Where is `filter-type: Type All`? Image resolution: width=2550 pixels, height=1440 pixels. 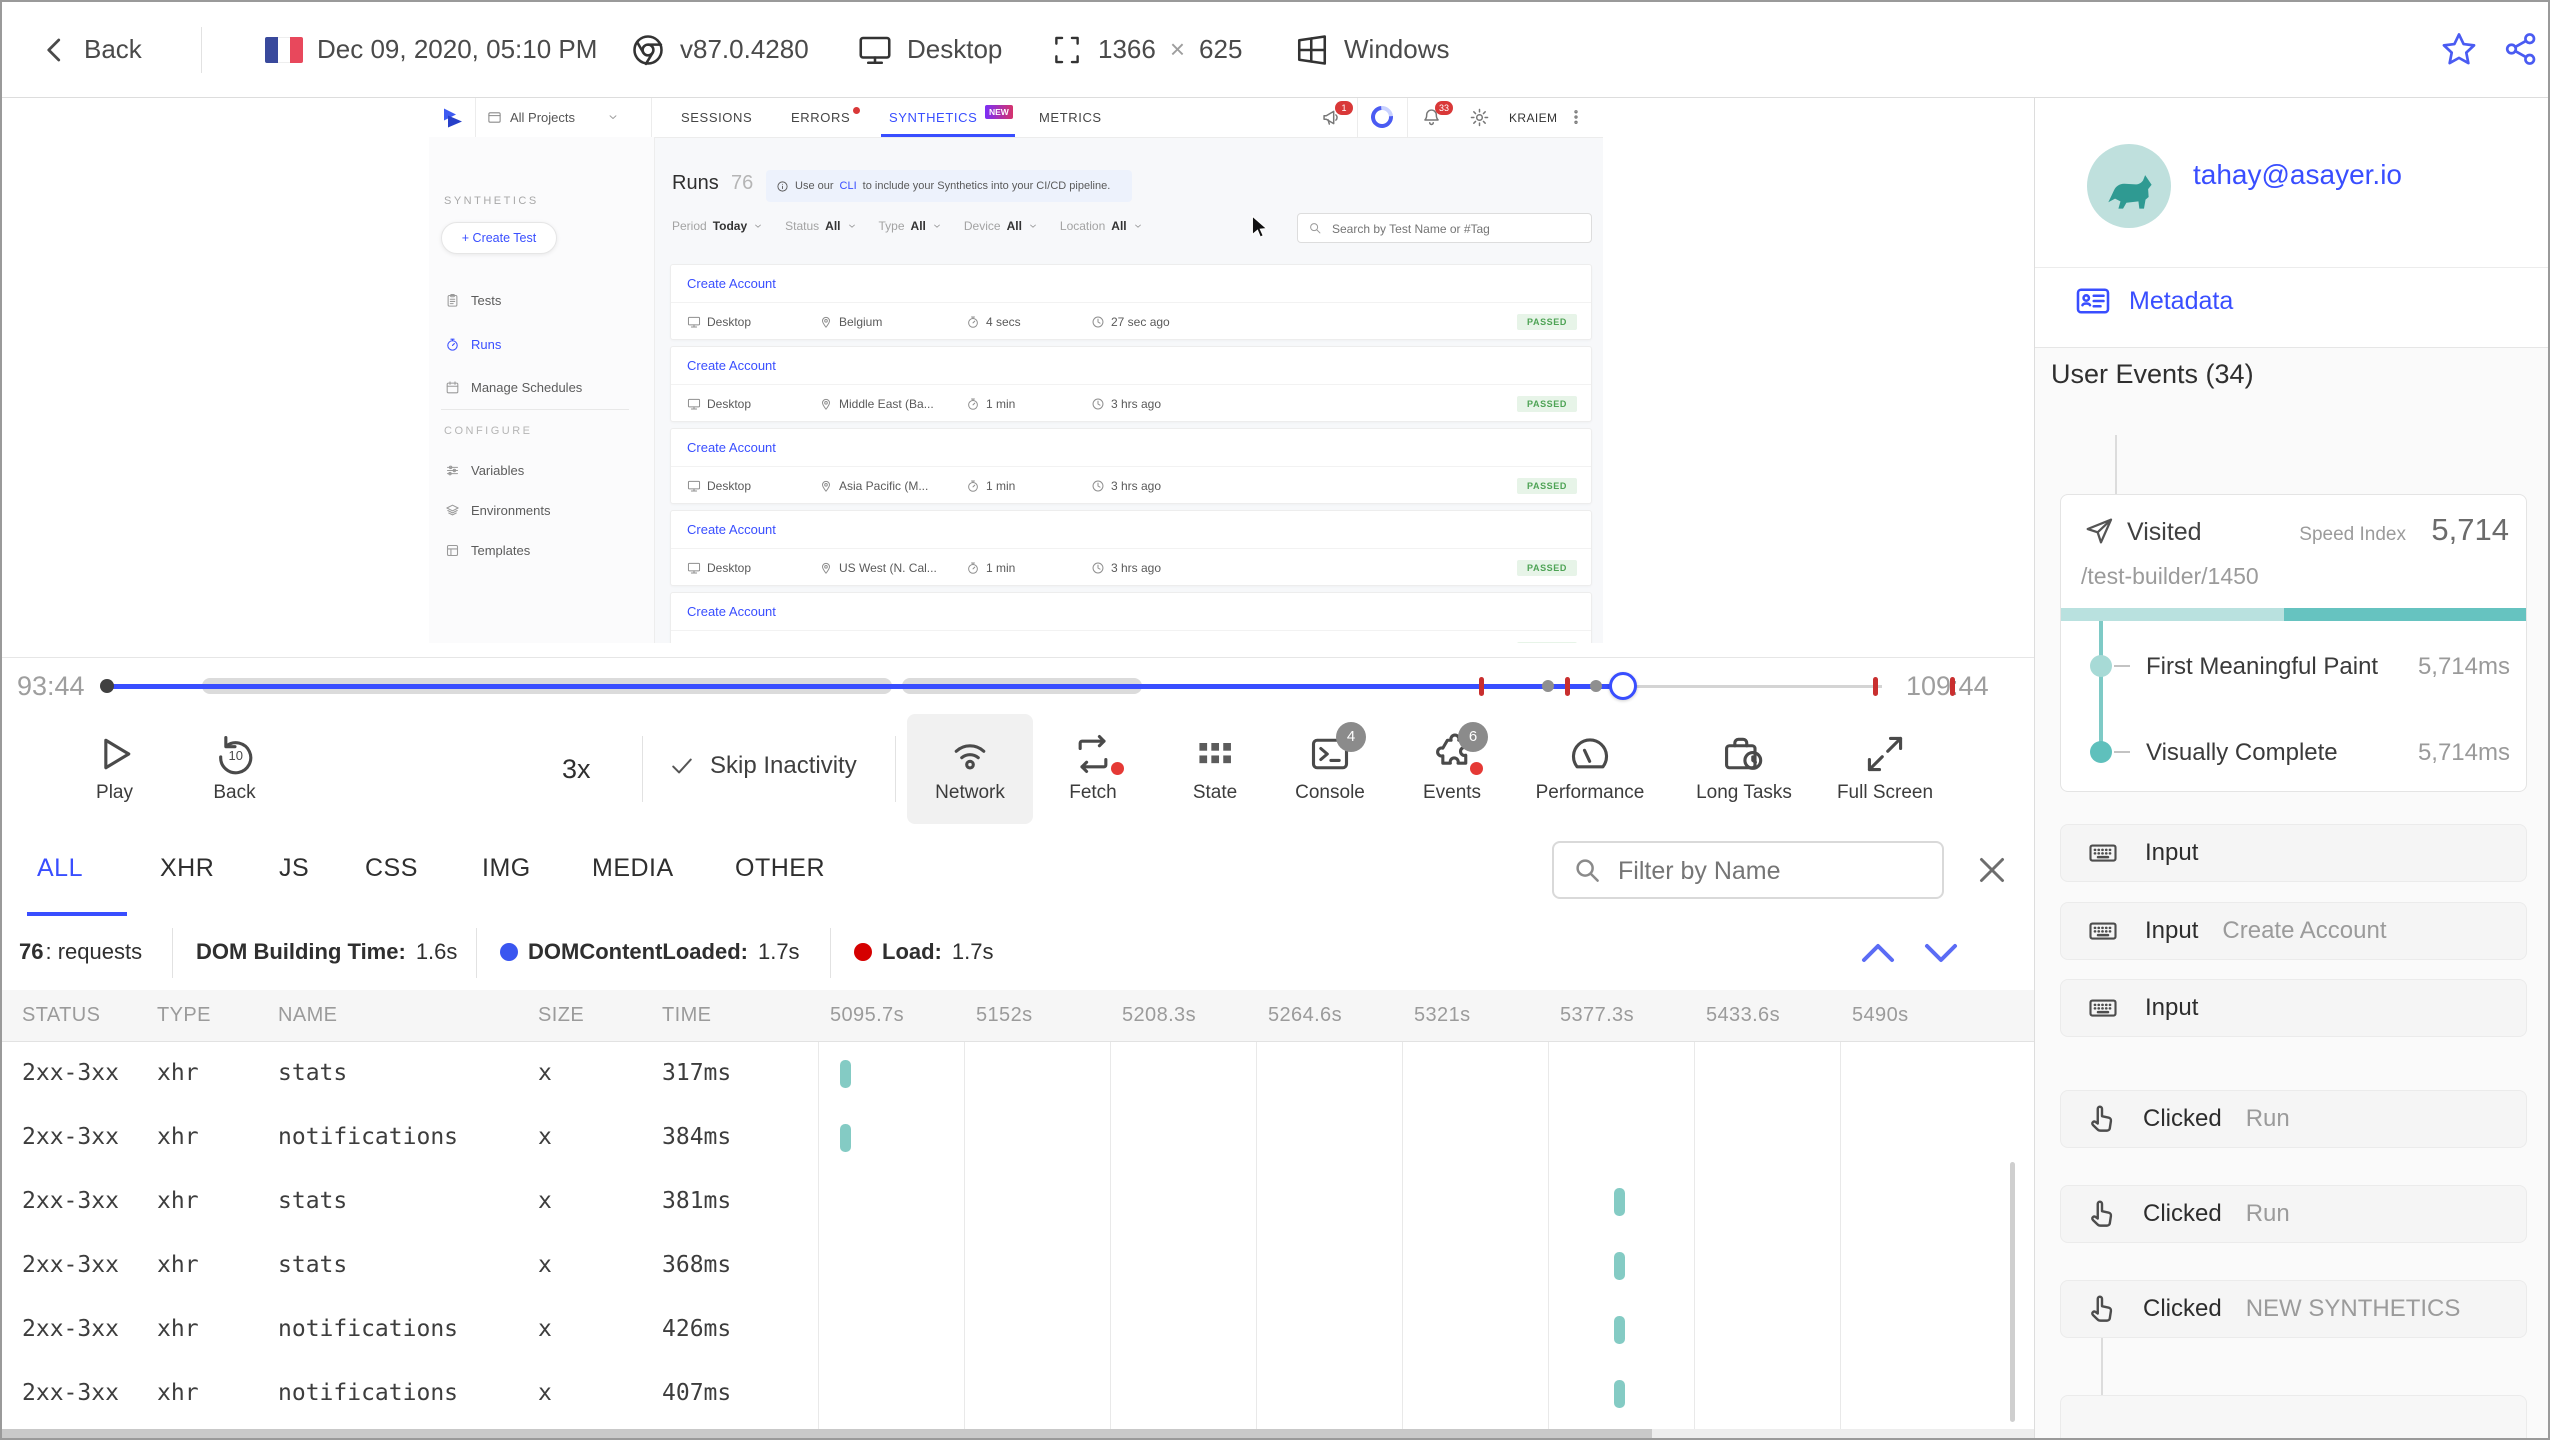
filter-type: Type All is located at coordinates (910, 226).